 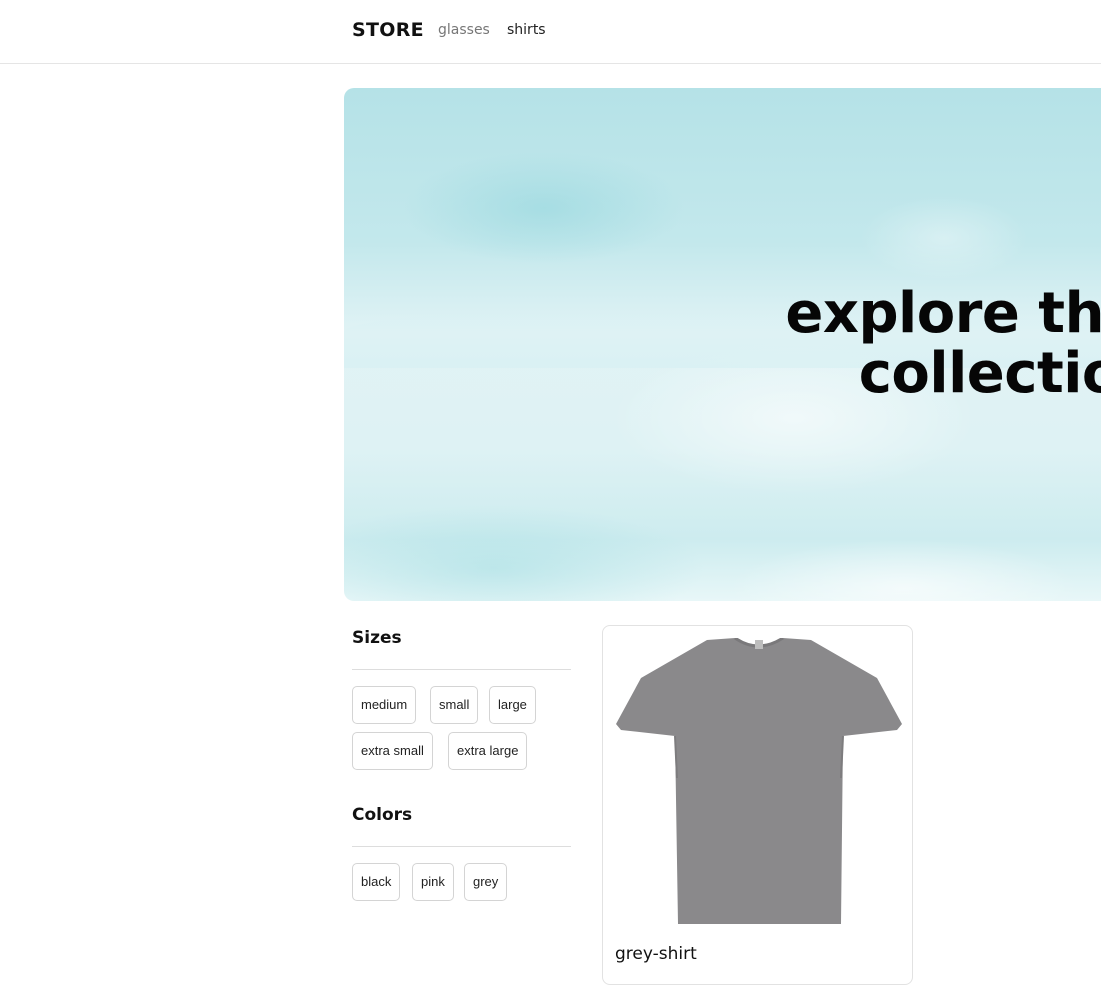 What do you see at coordinates (388, 30) in the screenshot?
I see `brand-logo: STORE` at bounding box center [388, 30].